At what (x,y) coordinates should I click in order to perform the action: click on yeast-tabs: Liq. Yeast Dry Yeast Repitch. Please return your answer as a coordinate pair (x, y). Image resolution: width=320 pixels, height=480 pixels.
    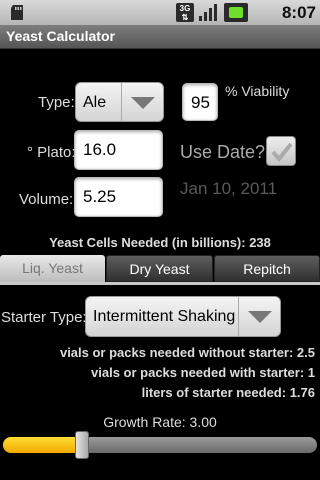
    Looking at the image, I should click on (160, 268).